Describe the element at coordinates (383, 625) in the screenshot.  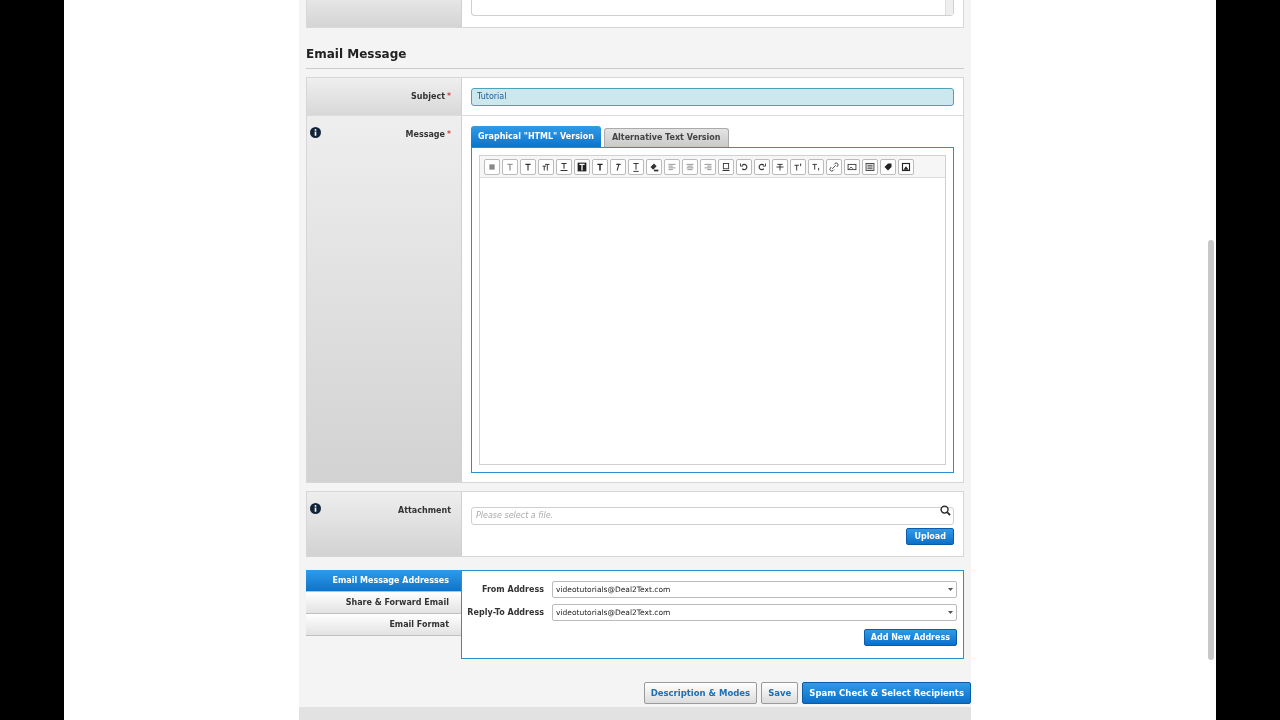
I see `settings-tab: Email Format` at that location.